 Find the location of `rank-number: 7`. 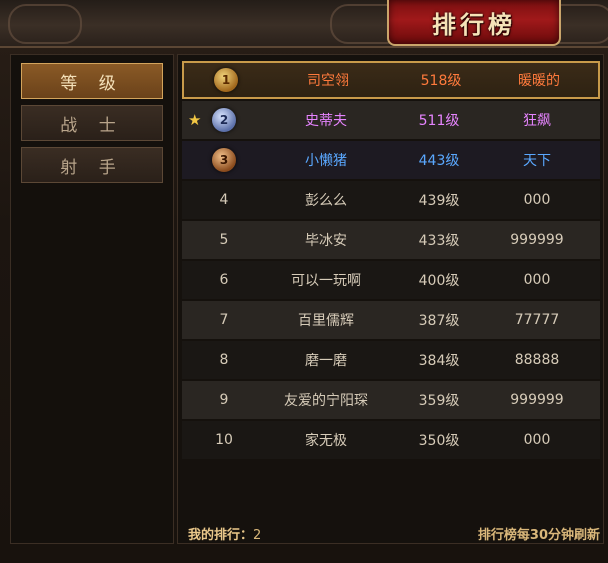

rank-number: 7 is located at coordinates (224, 320).